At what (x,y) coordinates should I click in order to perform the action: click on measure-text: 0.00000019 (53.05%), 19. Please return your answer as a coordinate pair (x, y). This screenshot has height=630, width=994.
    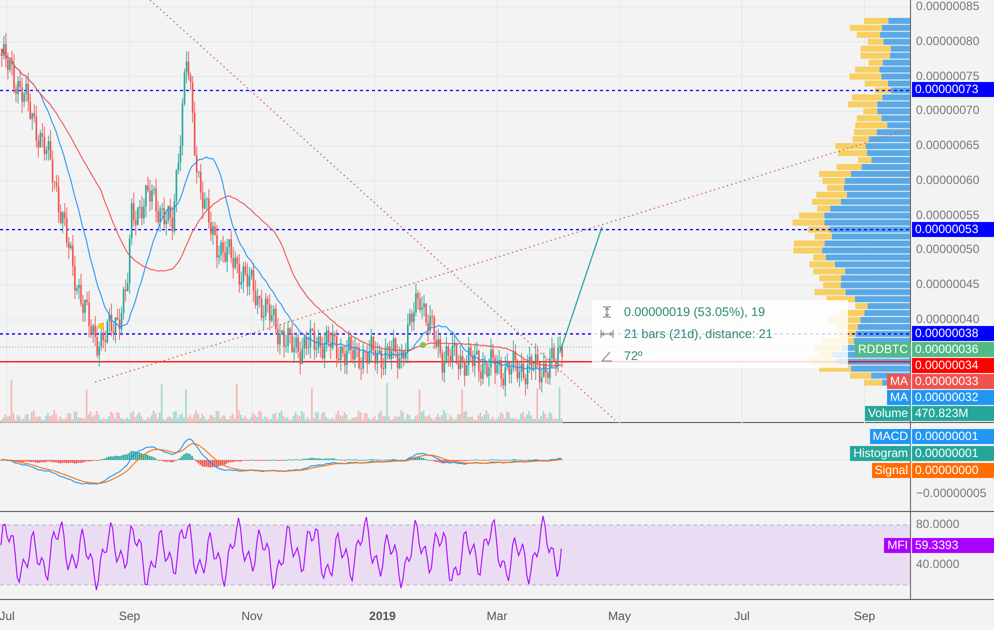
    Looking at the image, I should click on (695, 312).